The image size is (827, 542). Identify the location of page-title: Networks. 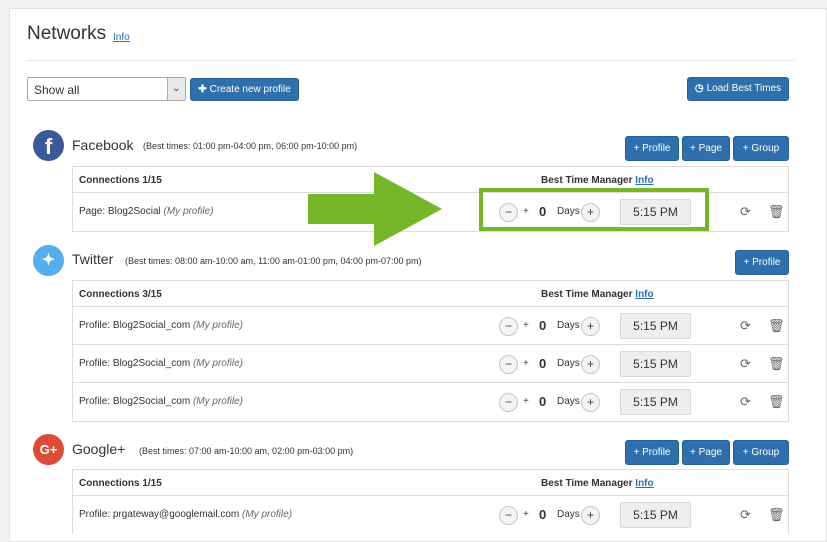
(67, 33).